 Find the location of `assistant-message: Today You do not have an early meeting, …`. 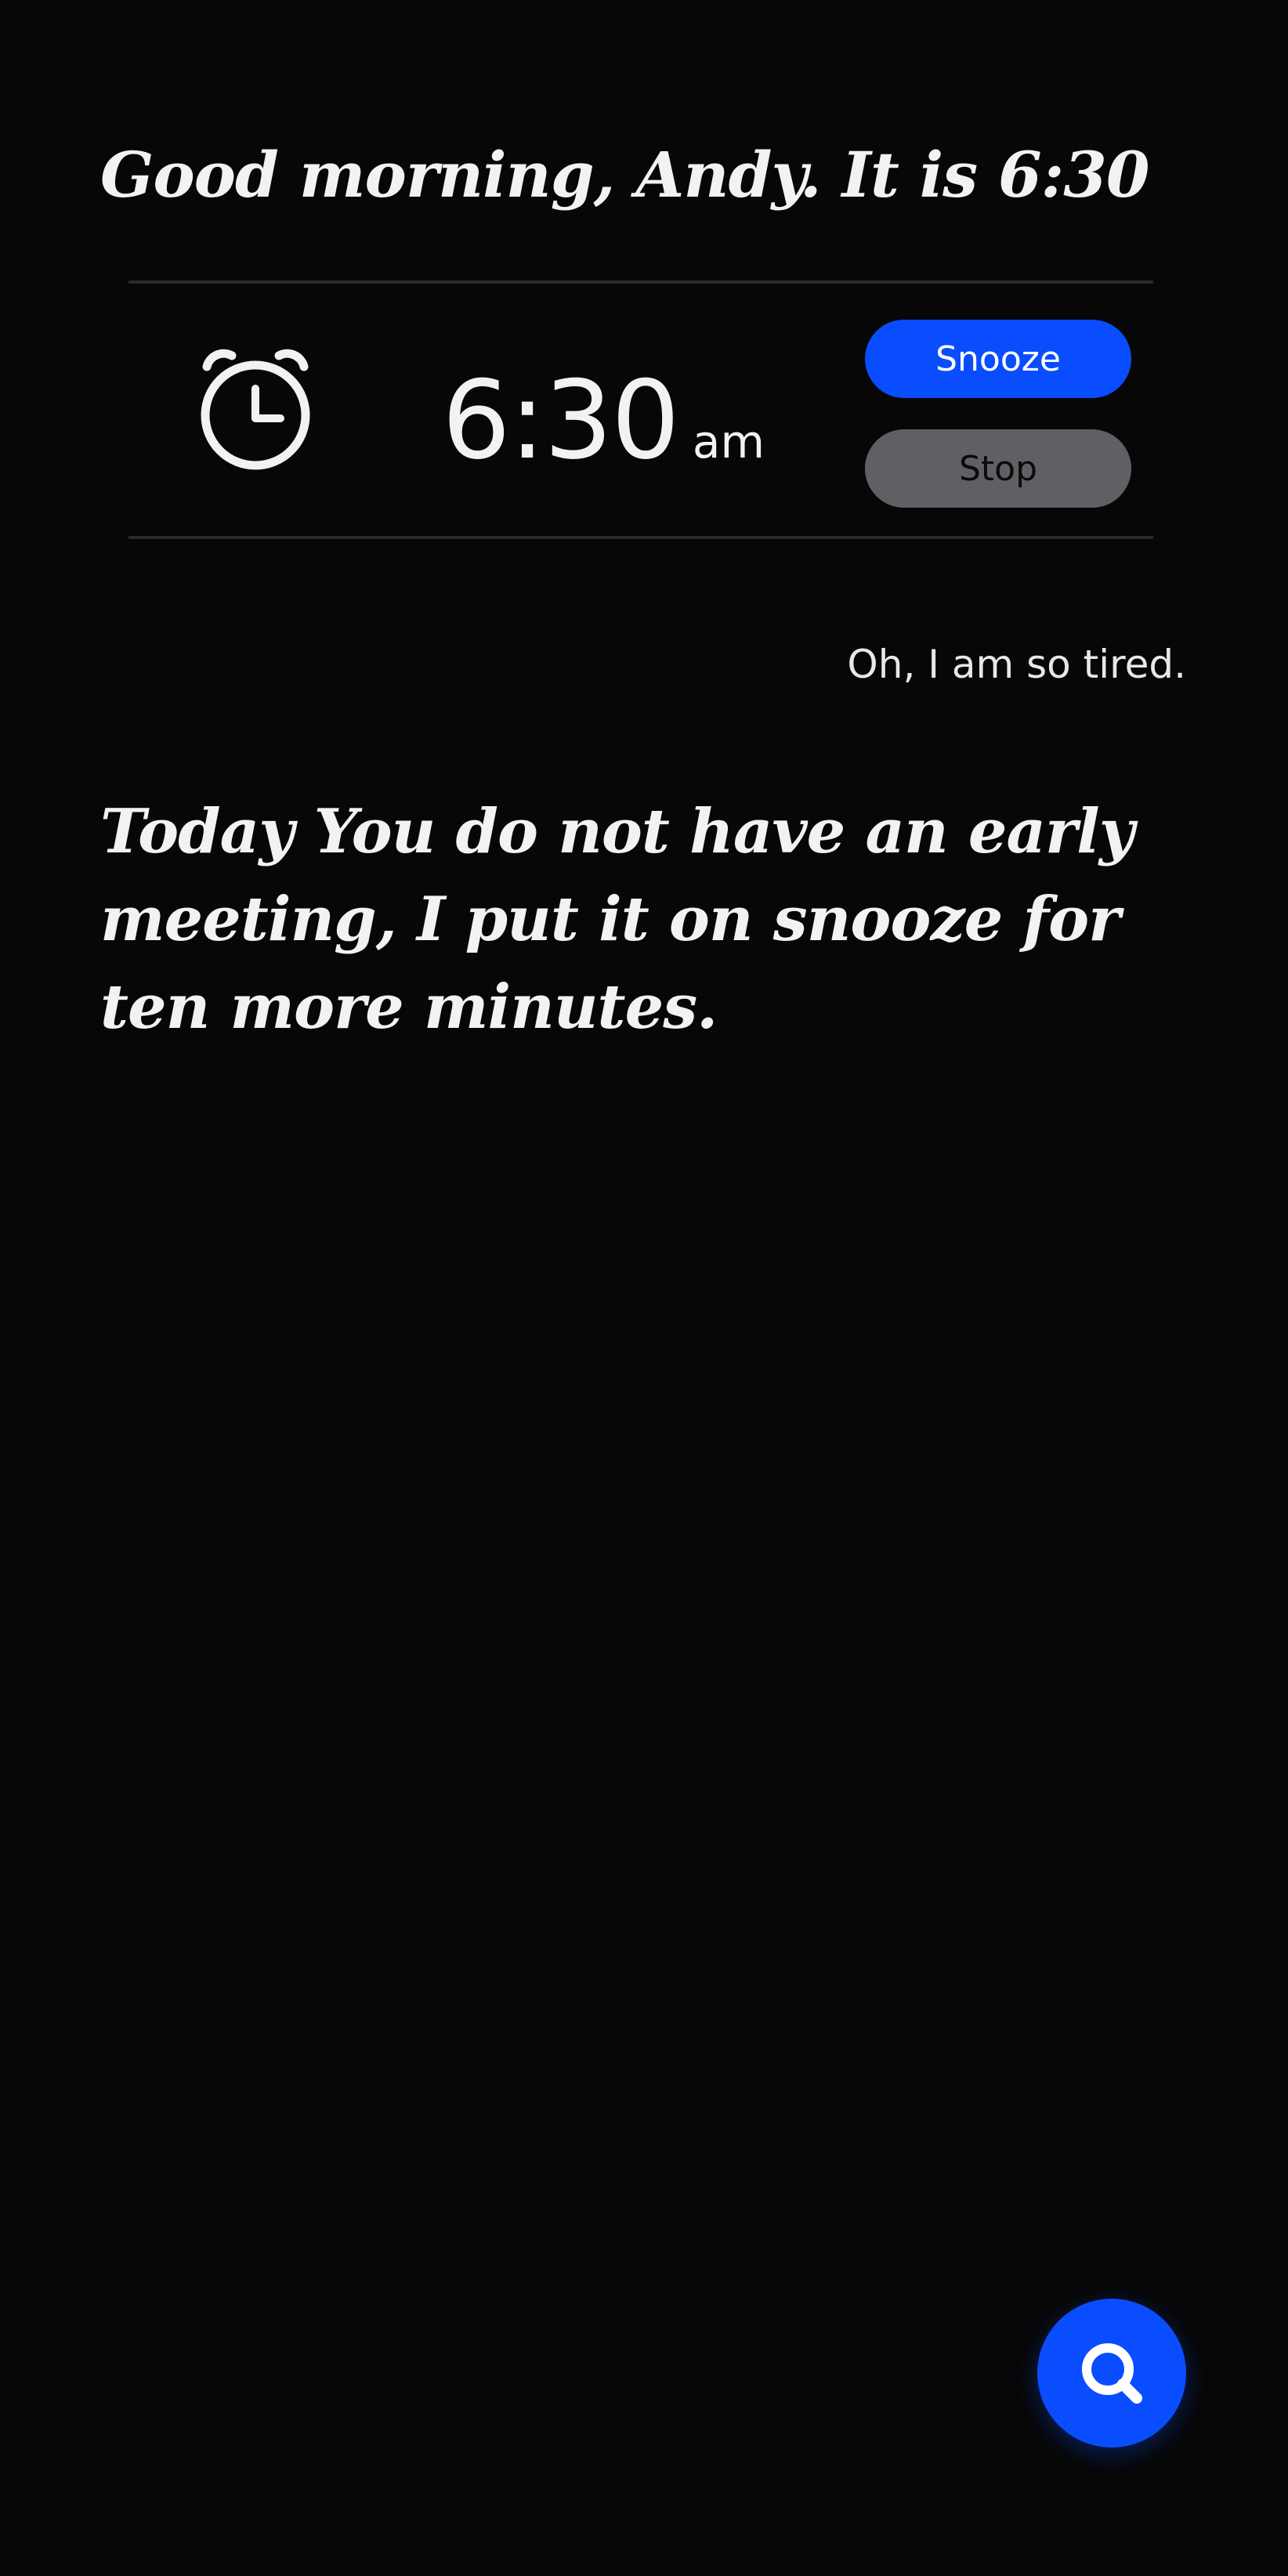

assistant-message: Today You do not have an early meeting, … is located at coordinates (617, 920).